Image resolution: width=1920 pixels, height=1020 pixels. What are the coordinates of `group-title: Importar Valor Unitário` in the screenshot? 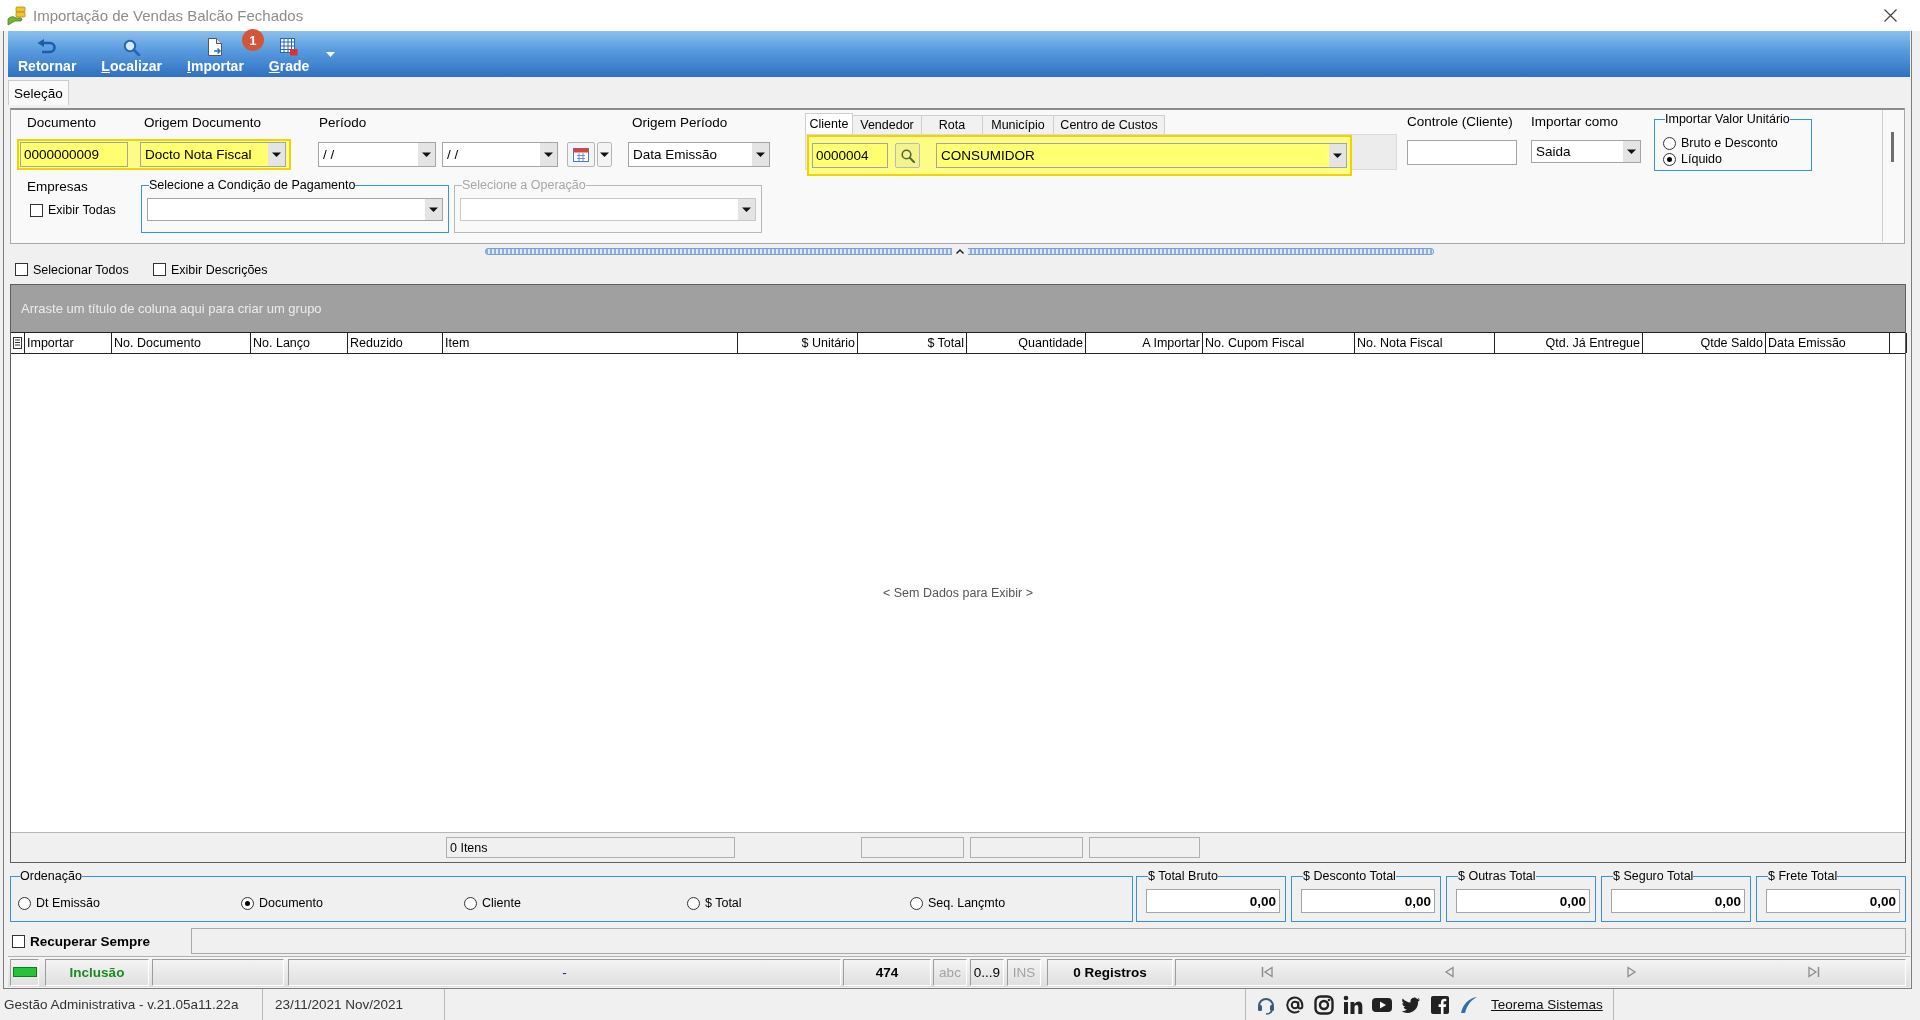 It's located at (1727, 119).